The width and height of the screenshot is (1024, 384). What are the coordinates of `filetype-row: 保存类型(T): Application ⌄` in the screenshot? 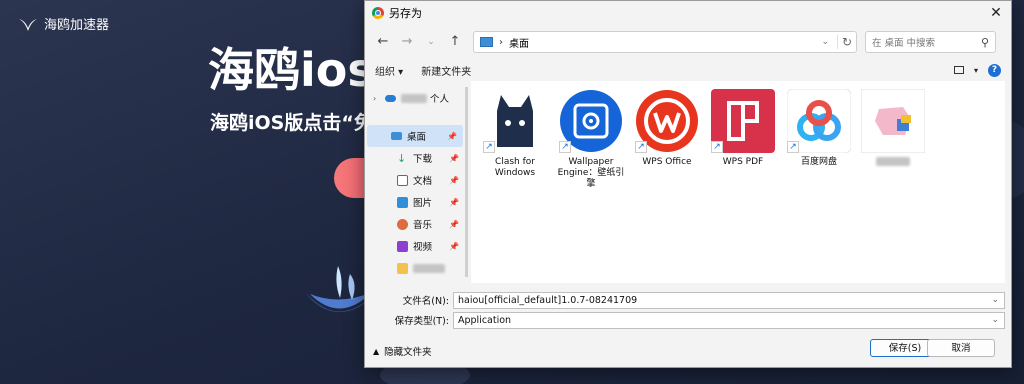 It's located at (688, 320).